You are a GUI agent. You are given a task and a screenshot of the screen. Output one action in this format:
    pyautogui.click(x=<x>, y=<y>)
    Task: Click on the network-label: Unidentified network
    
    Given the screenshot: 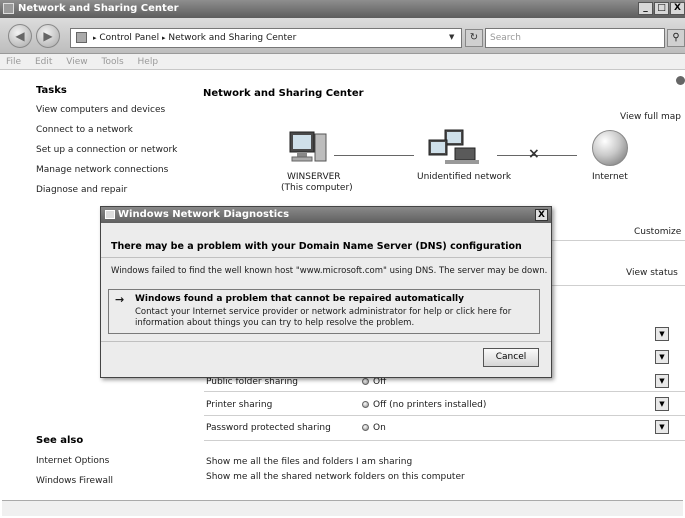 What is the action you would take?
    pyautogui.click(x=464, y=177)
    